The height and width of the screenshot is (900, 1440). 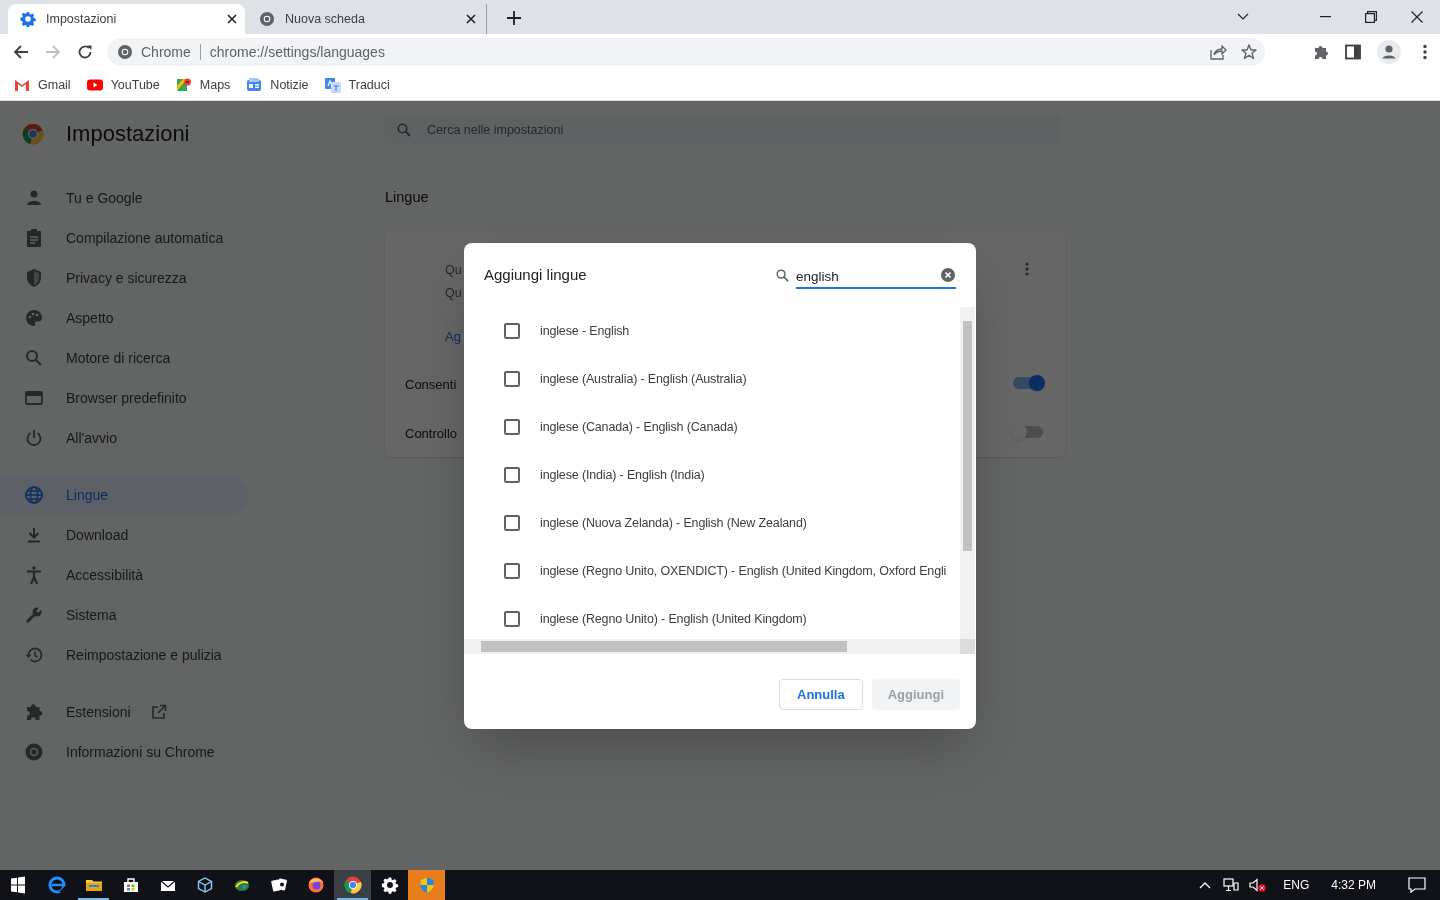 What do you see at coordinates (124, 495) in the screenshot?
I see `sidebar-item: Lingue` at bounding box center [124, 495].